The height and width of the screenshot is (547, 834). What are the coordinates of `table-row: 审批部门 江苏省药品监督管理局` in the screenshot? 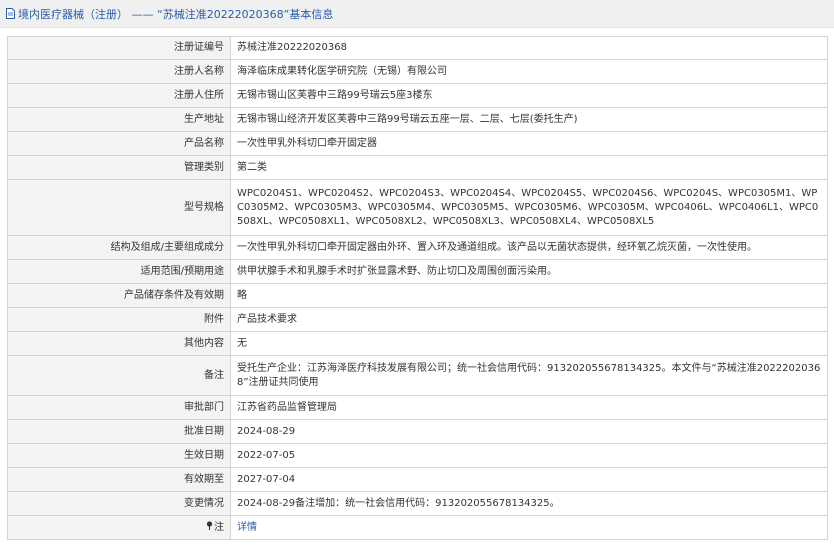 It's located at (417, 407).